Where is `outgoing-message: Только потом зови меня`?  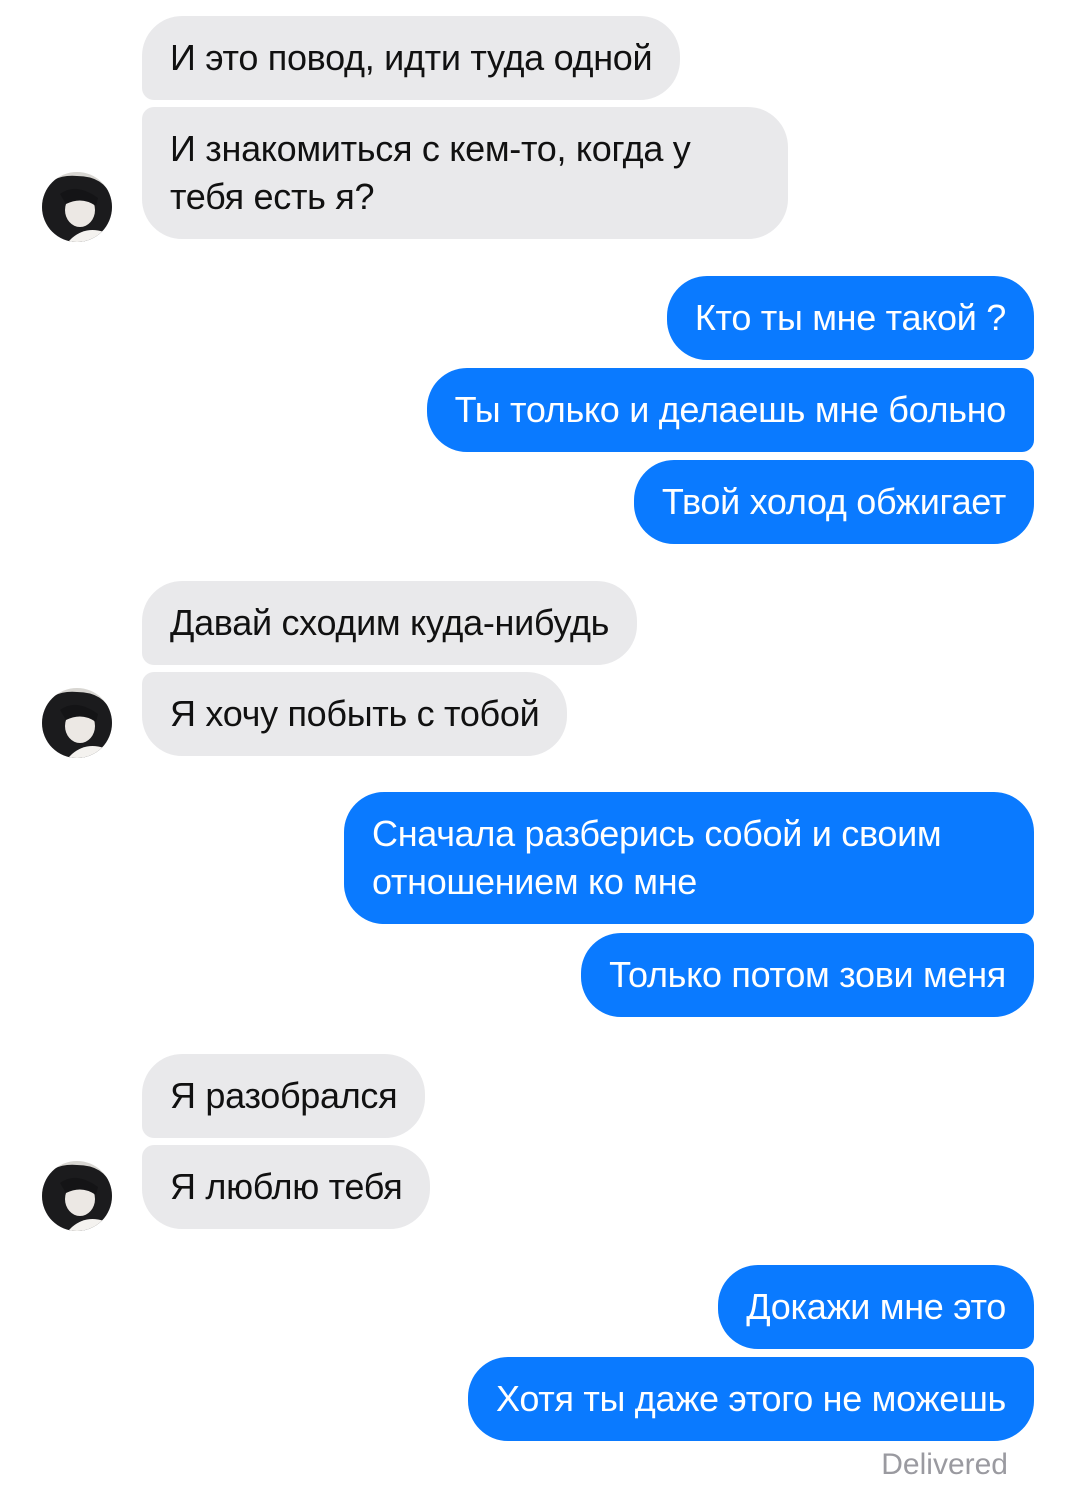
outgoing-message: Только потом зови меня is located at coordinates (807, 975).